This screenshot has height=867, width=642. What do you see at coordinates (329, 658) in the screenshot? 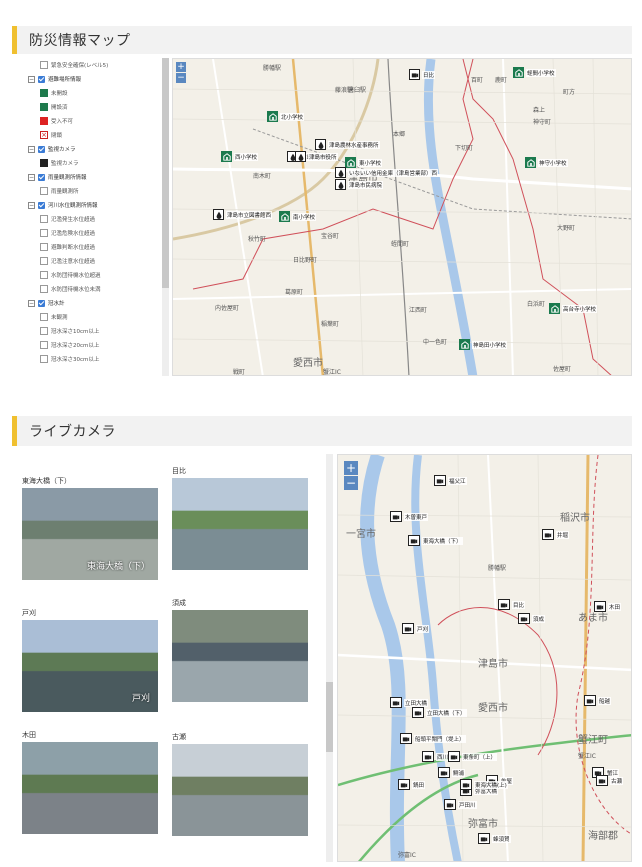
I see `camera-list-scrollbar` at bounding box center [329, 658].